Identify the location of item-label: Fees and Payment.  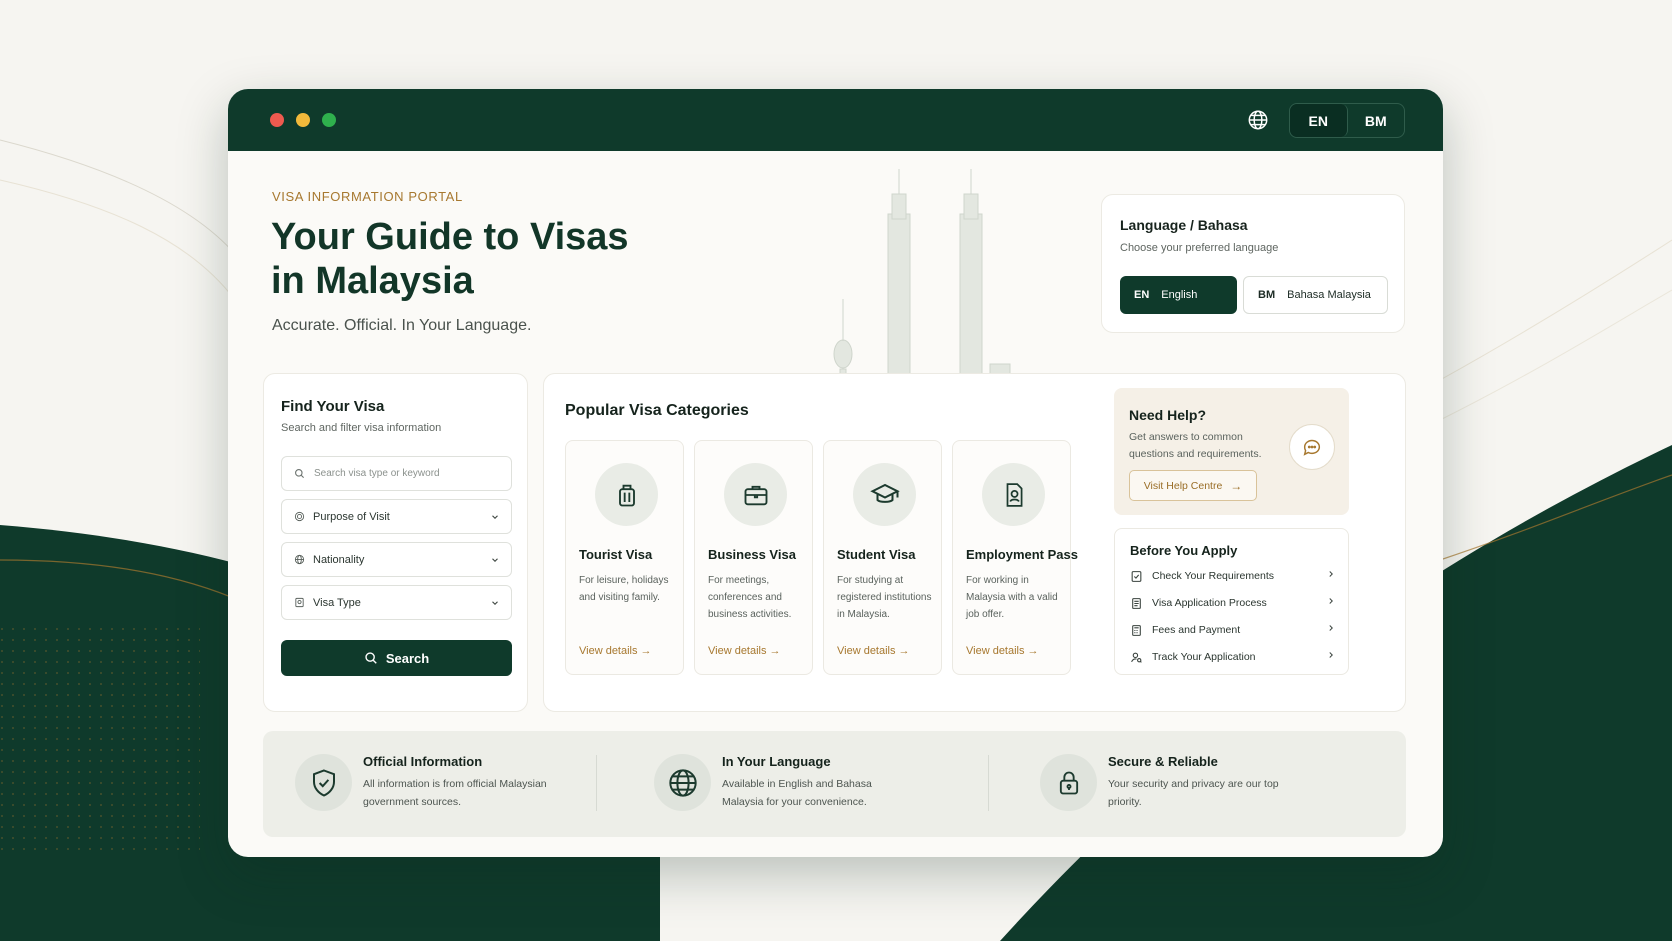
(1196, 630).